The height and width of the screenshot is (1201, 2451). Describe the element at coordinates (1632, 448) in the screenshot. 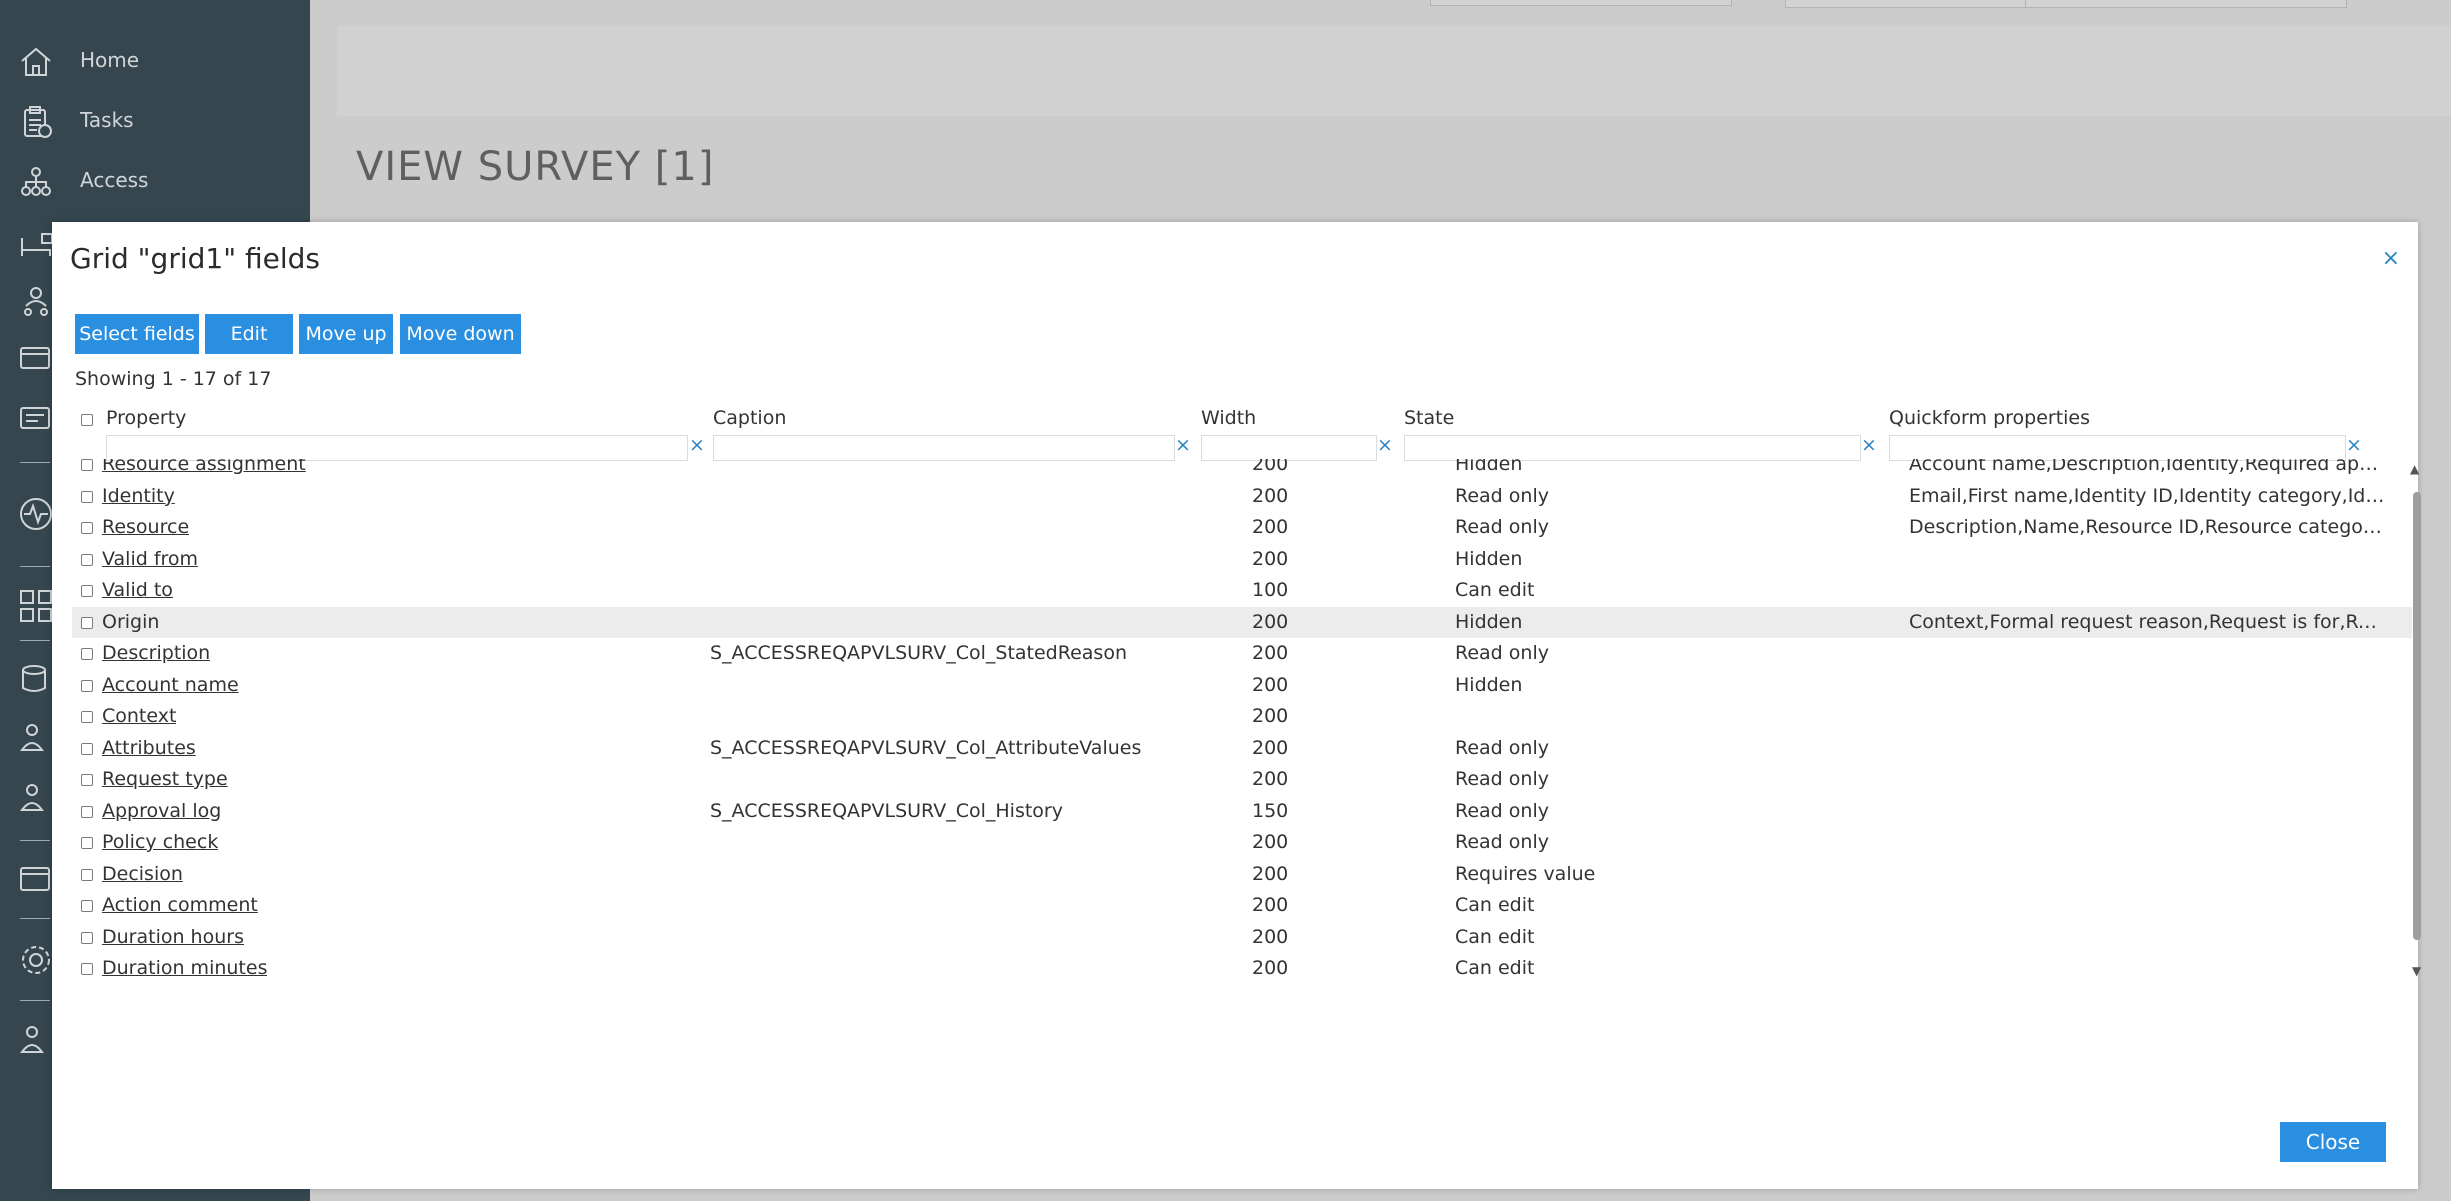

I see `state-filter-input` at that location.